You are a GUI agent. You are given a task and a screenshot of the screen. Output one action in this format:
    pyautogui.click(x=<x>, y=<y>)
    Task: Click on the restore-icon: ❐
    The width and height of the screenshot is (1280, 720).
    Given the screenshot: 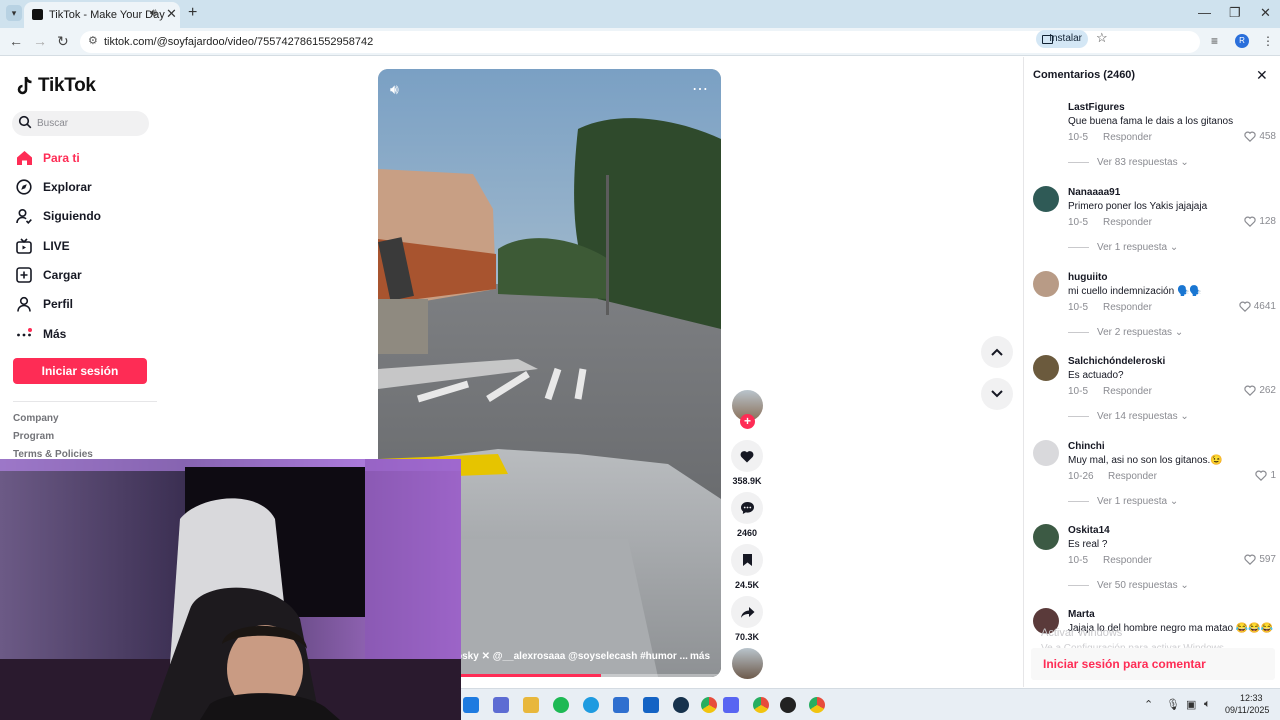 What is the action you would take?
    pyautogui.click(x=1235, y=13)
    